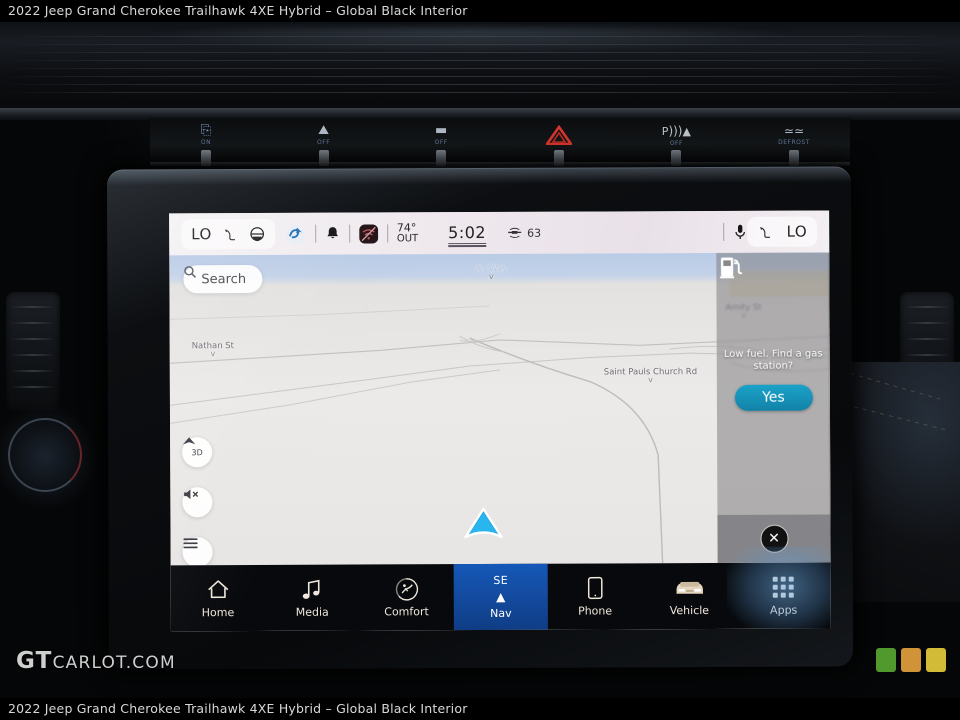 This screenshot has width=960, height=720. Describe the element at coordinates (34, 661) in the screenshot. I see `watermark-gt: GT` at that location.